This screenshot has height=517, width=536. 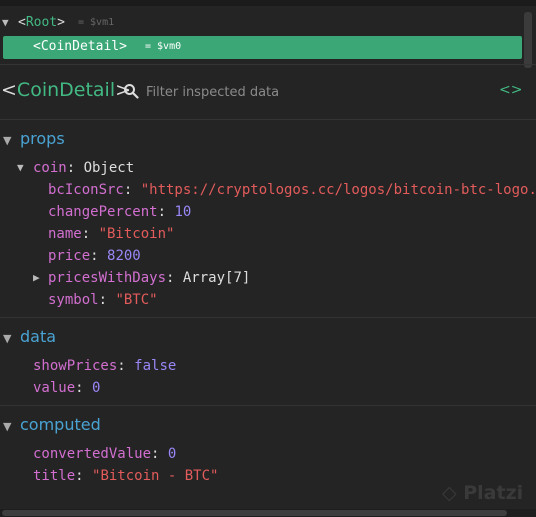 What do you see at coordinates (528, 40) in the screenshot?
I see `tree-scrollbar` at bounding box center [528, 40].